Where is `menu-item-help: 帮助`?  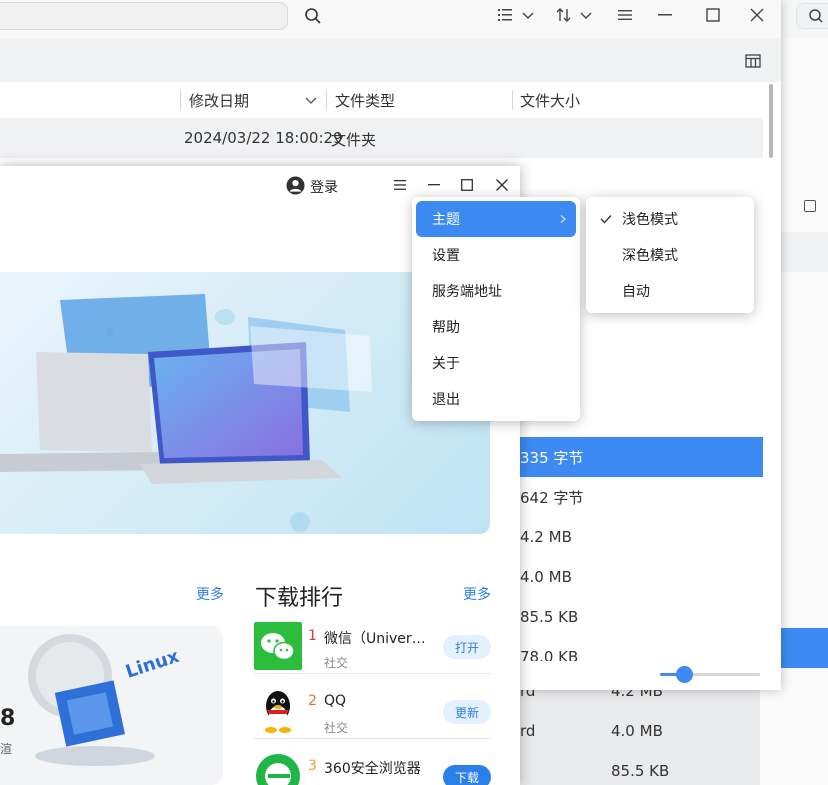 menu-item-help: 帮助 is located at coordinates (496, 327).